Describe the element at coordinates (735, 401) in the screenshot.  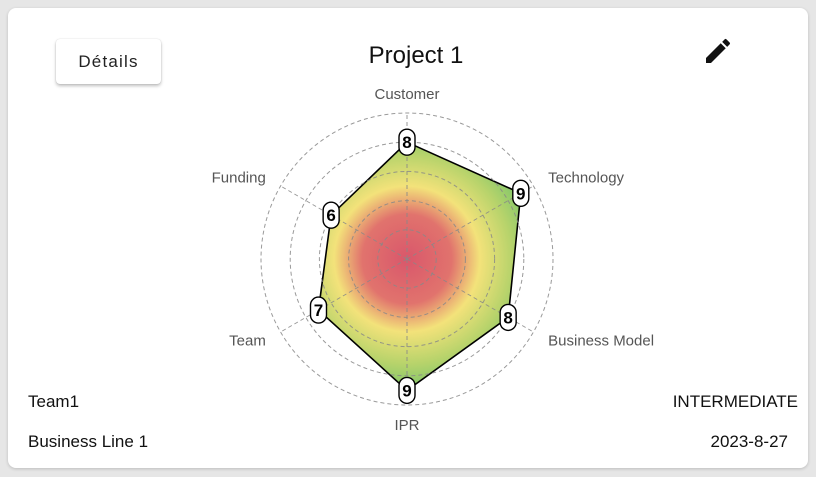
I see `maturity-level: INTERMEDIATE` at that location.